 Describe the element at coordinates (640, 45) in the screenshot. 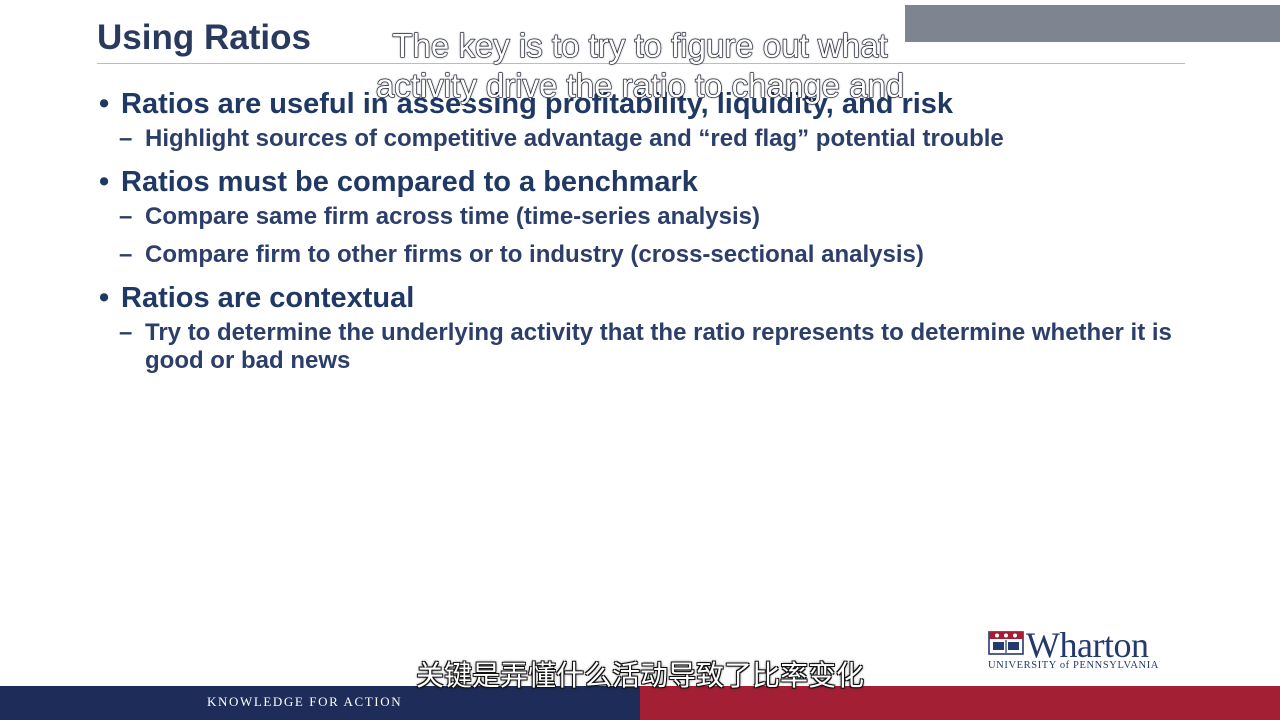

I see `english-subtitle-line-1: The key is to try to figure out what` at that location.